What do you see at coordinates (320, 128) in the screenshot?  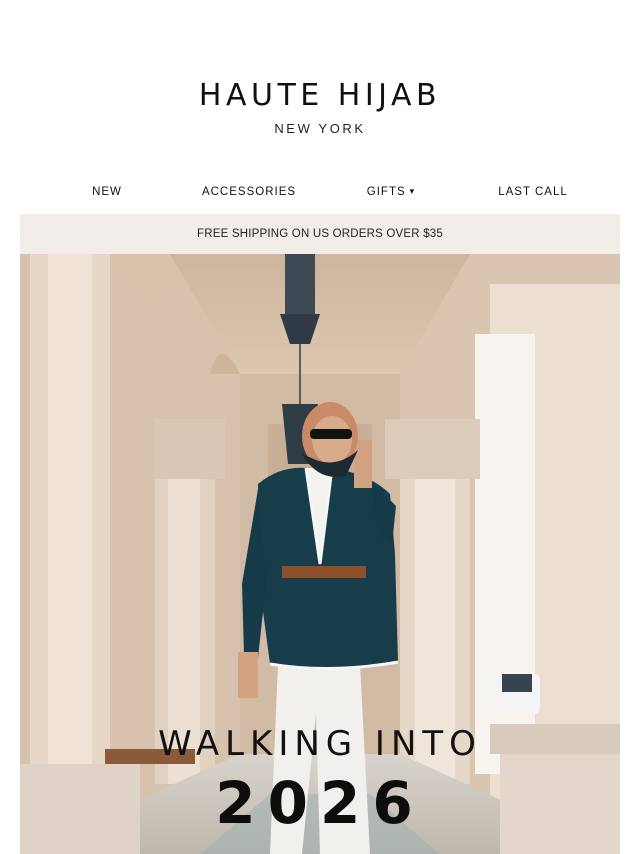 I see `brand-location: NEW YORK` at bounding box center [320, 128].